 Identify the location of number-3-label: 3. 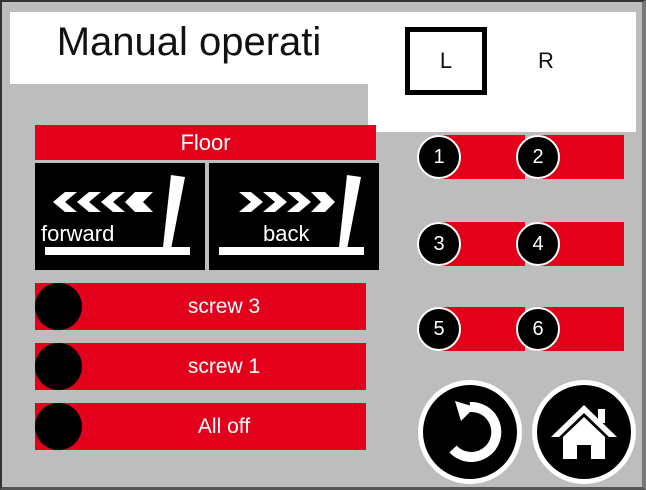
(439, 244).